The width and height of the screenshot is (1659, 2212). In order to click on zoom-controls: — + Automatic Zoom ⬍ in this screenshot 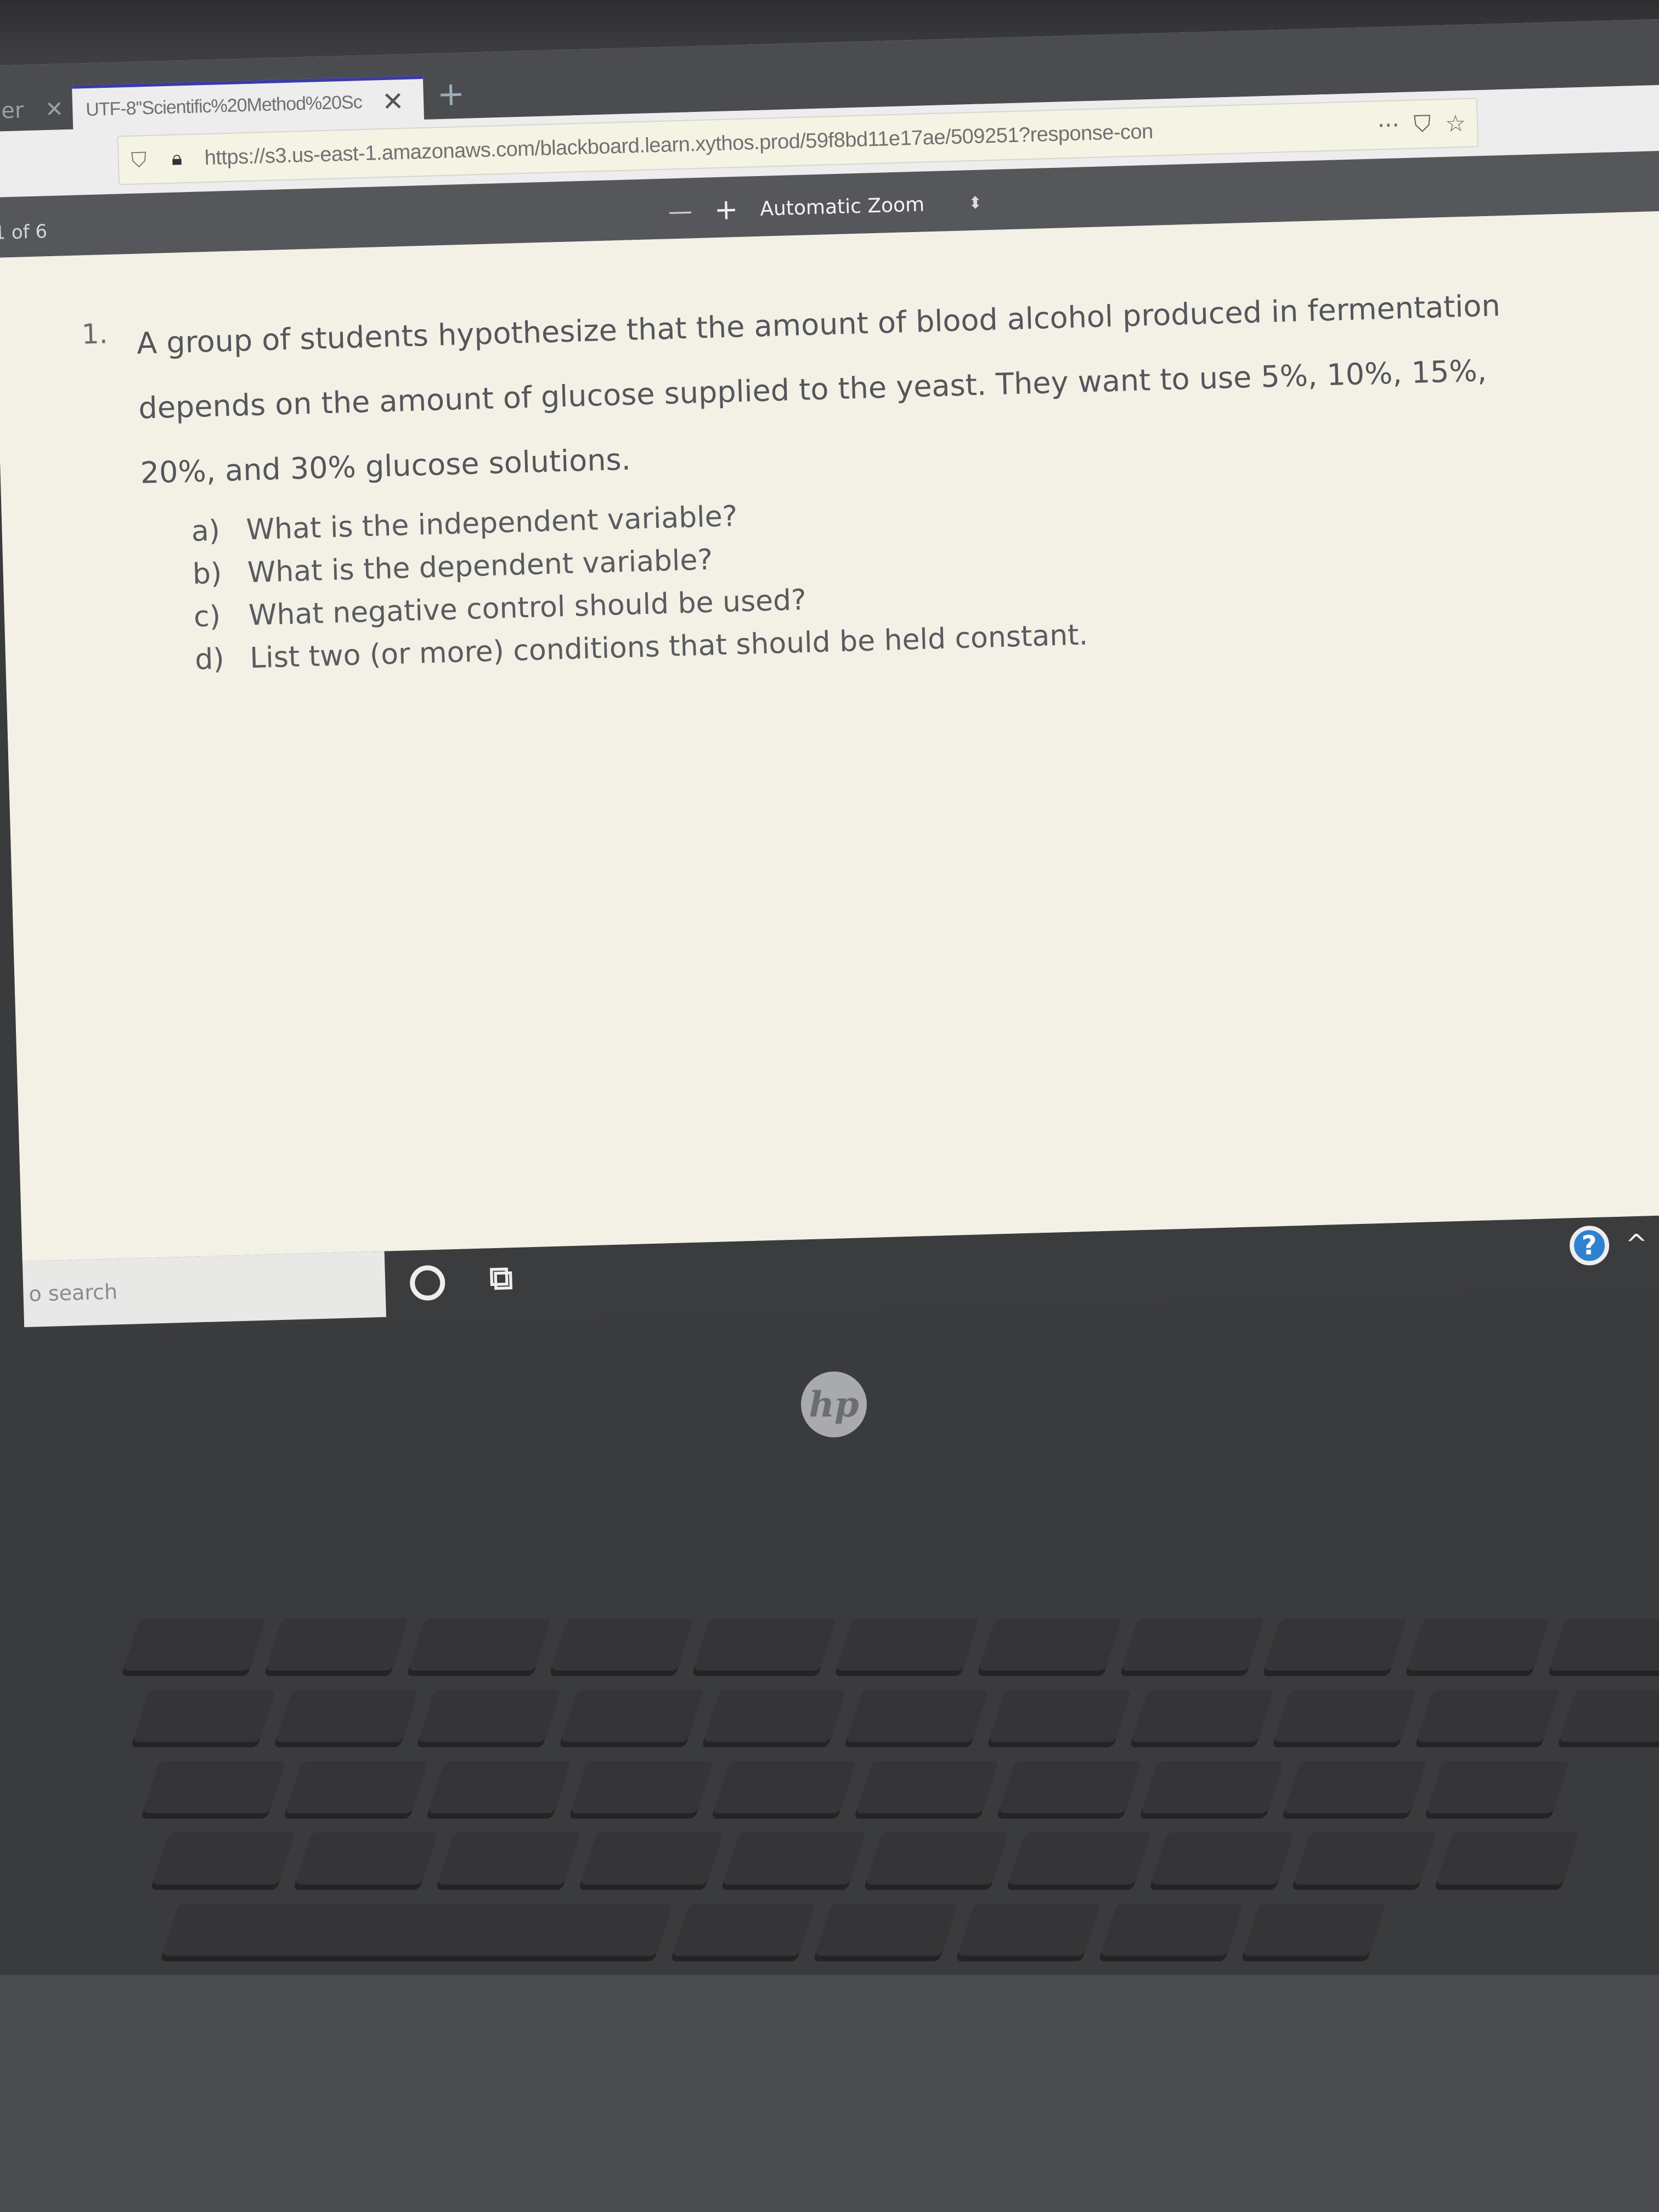, I will do `click(825, 207)`.